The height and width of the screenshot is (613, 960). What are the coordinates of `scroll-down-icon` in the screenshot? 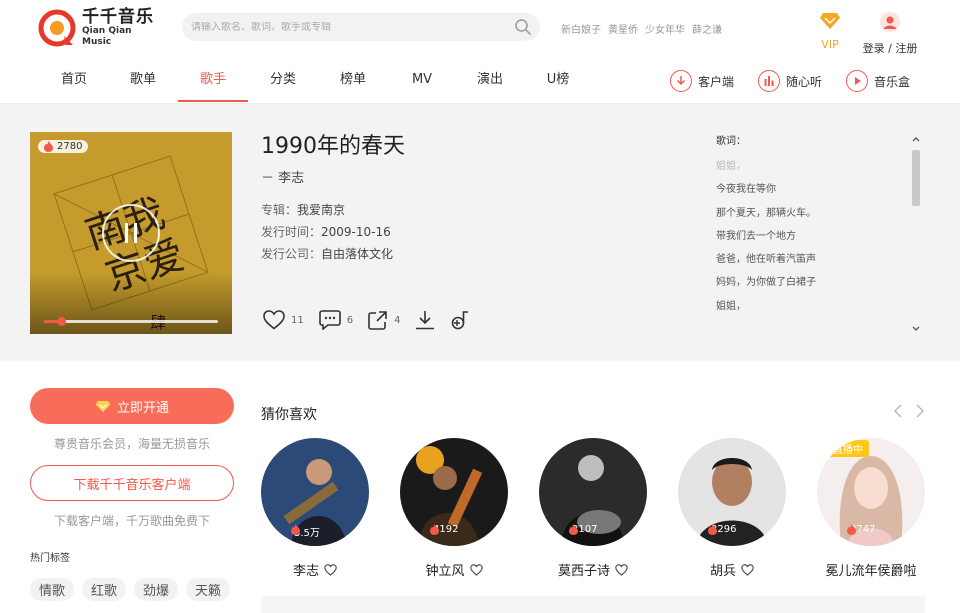 It's located at (916, 329).